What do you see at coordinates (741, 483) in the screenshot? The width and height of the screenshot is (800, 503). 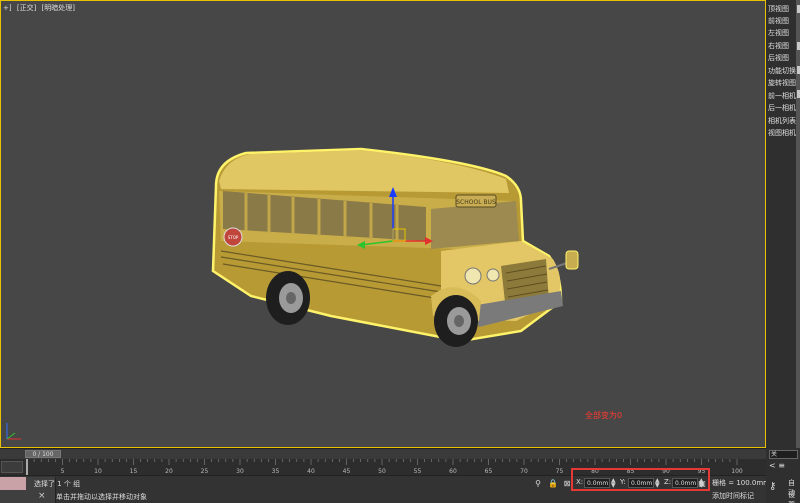 I see `grid-size: 栅格 = 100.0mm` at bounding box center [741, 483].